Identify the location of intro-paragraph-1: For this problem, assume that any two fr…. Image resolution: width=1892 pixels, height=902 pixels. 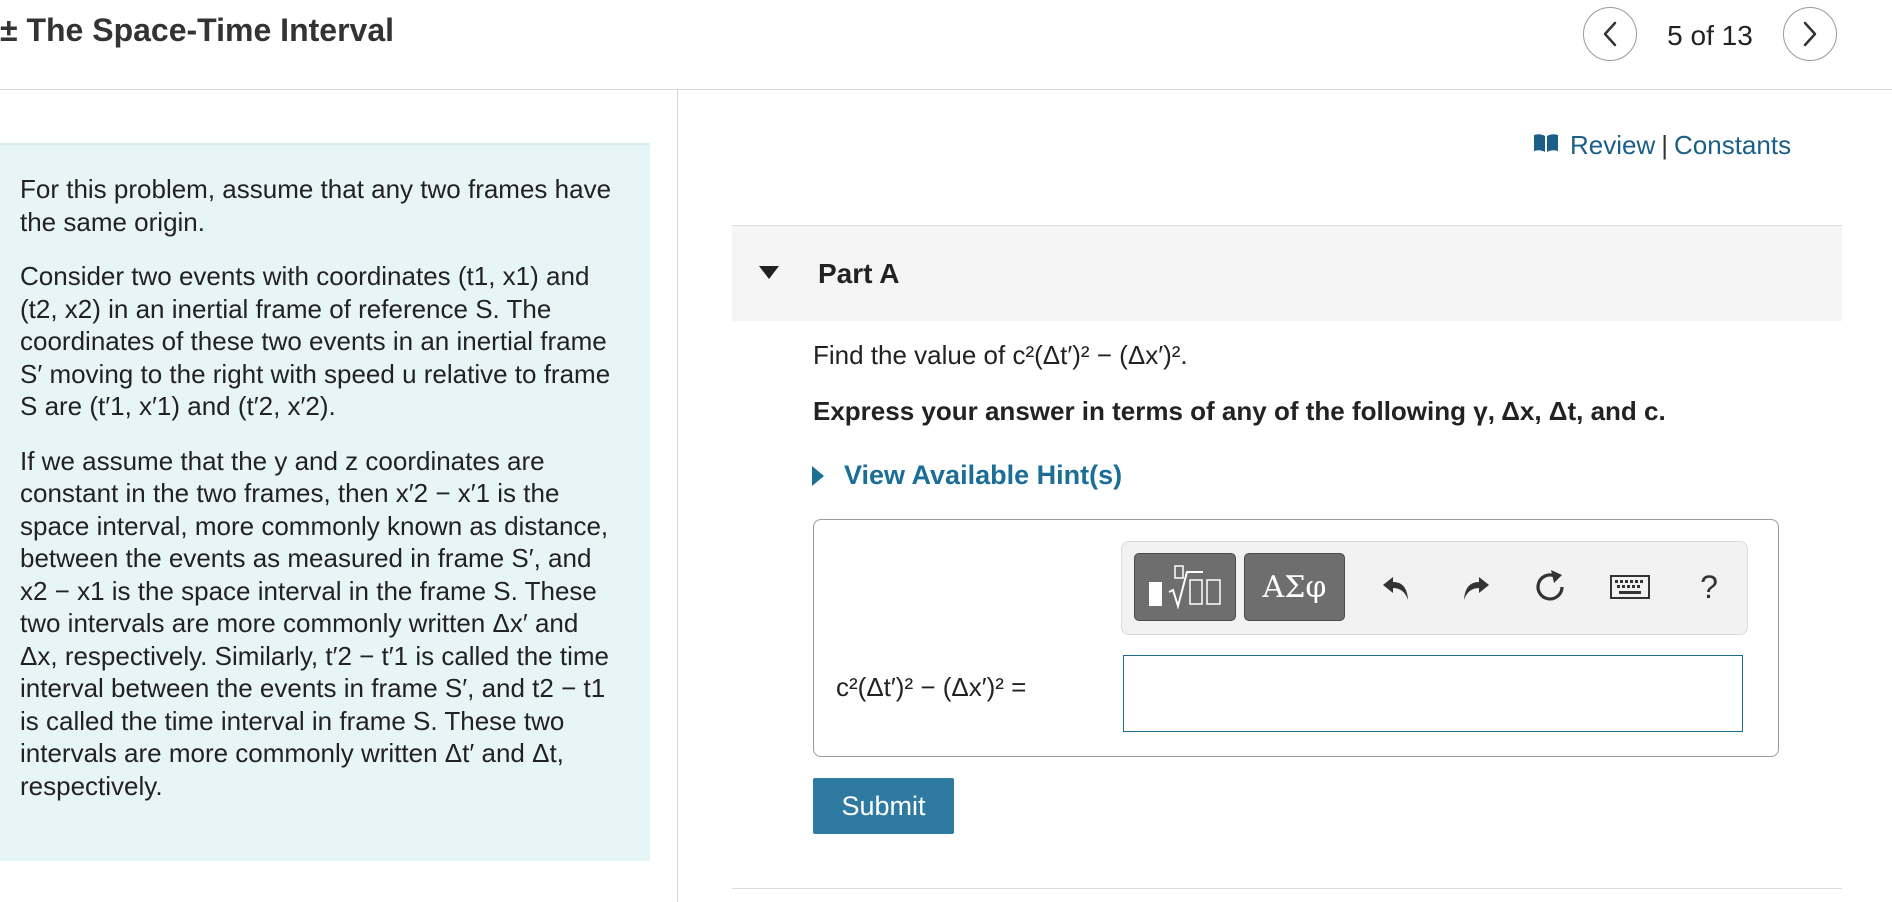
(316, 205).